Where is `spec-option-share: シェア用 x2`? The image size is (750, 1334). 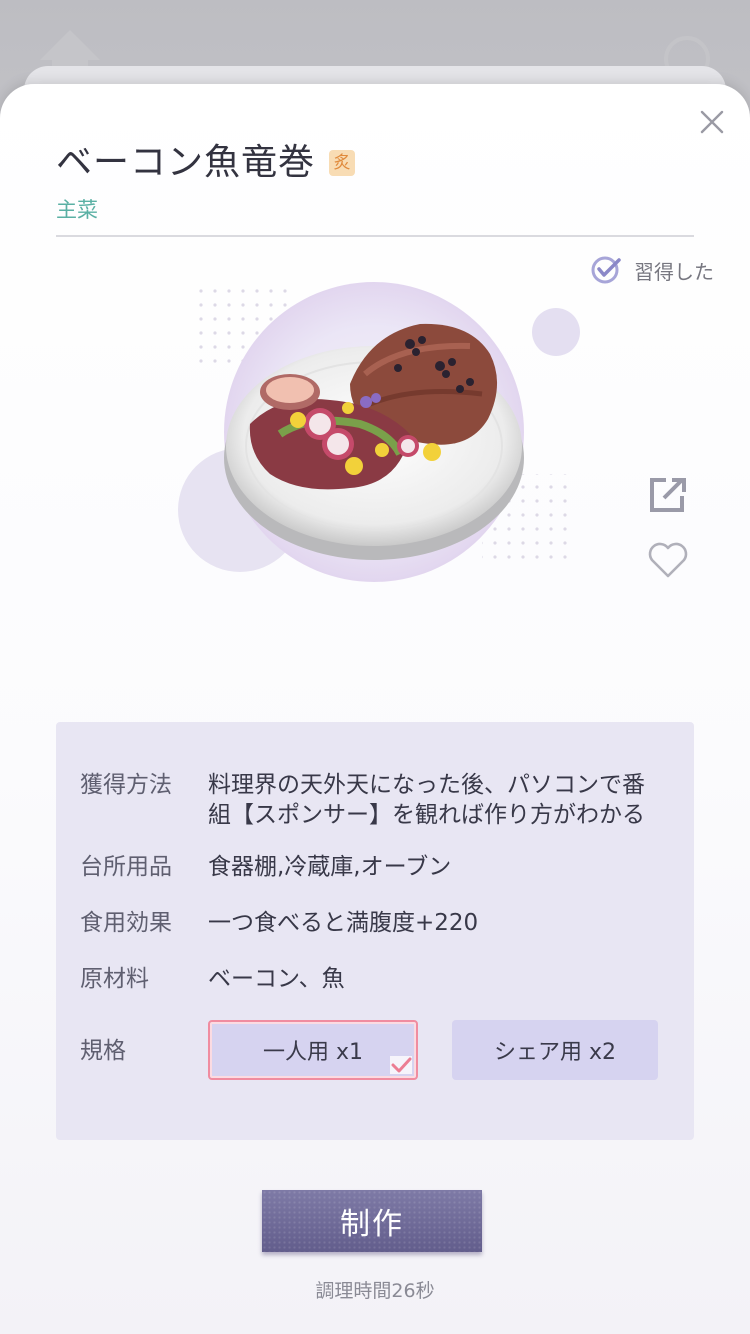
spec-option-share: シェア用 x2 is located at coordinates (555, 1050).